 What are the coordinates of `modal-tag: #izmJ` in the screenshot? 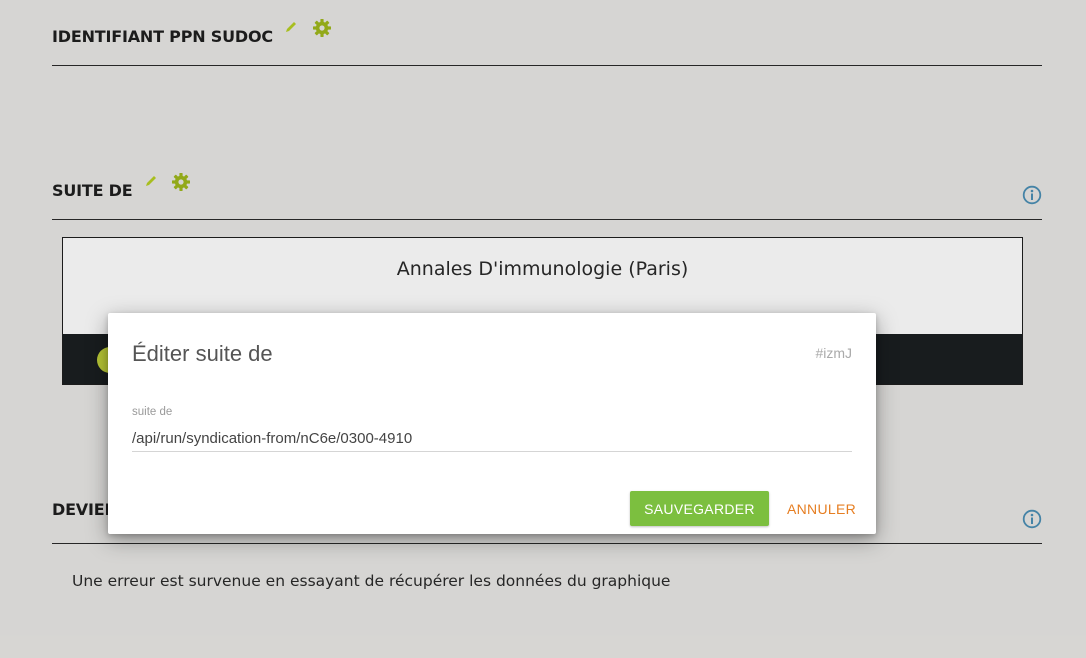 It's located at (833, 353).